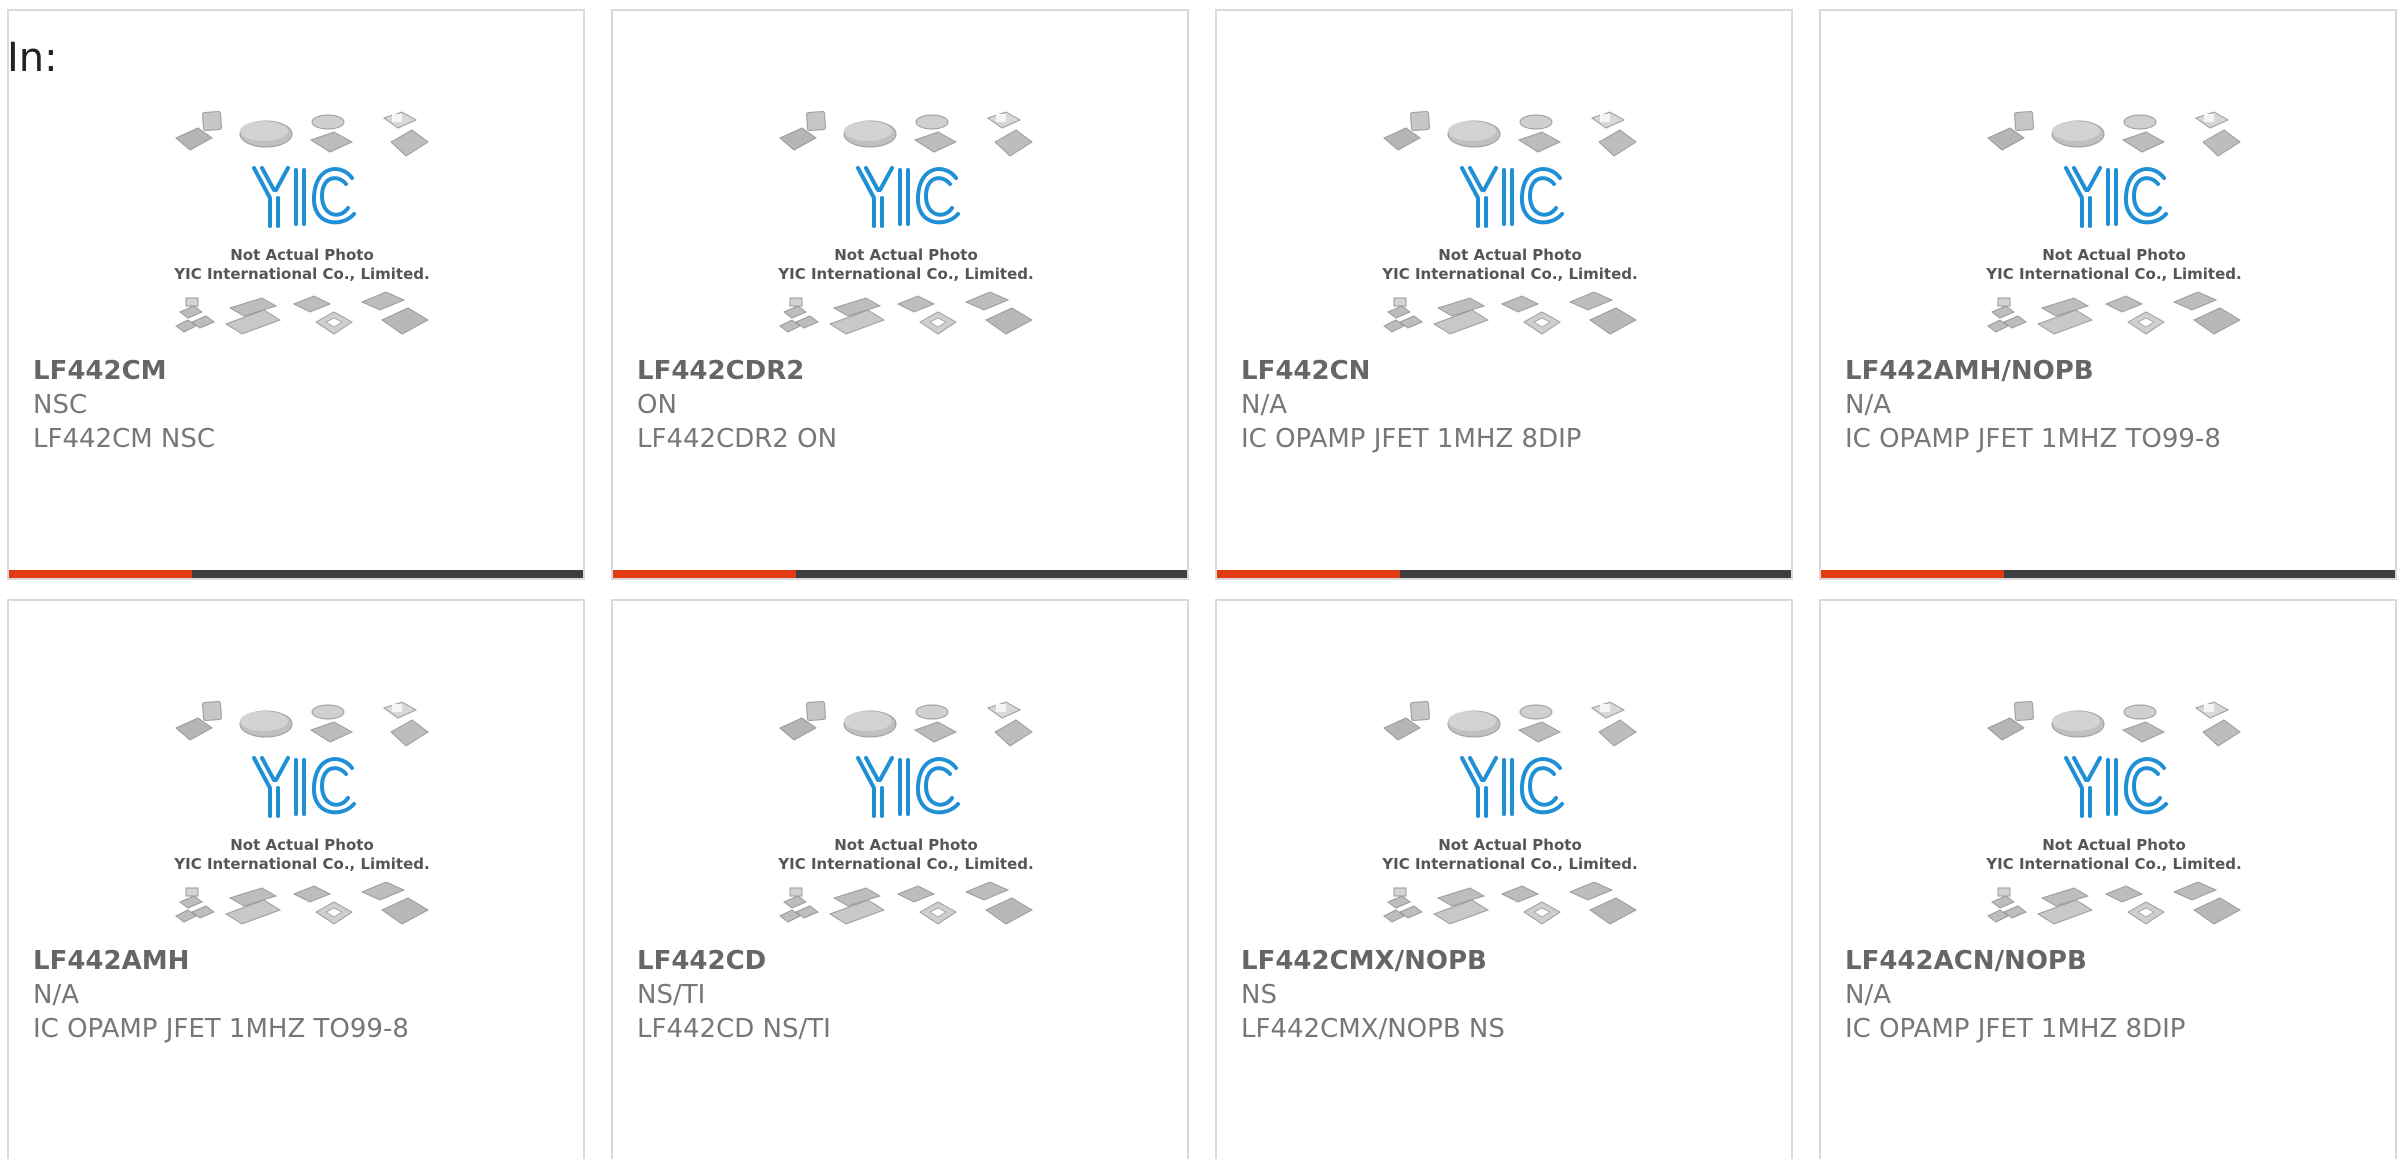 The width and height of the screenshot is (2400, 1159). I want to click on part-number: LF442CN, so click(1510, 371).